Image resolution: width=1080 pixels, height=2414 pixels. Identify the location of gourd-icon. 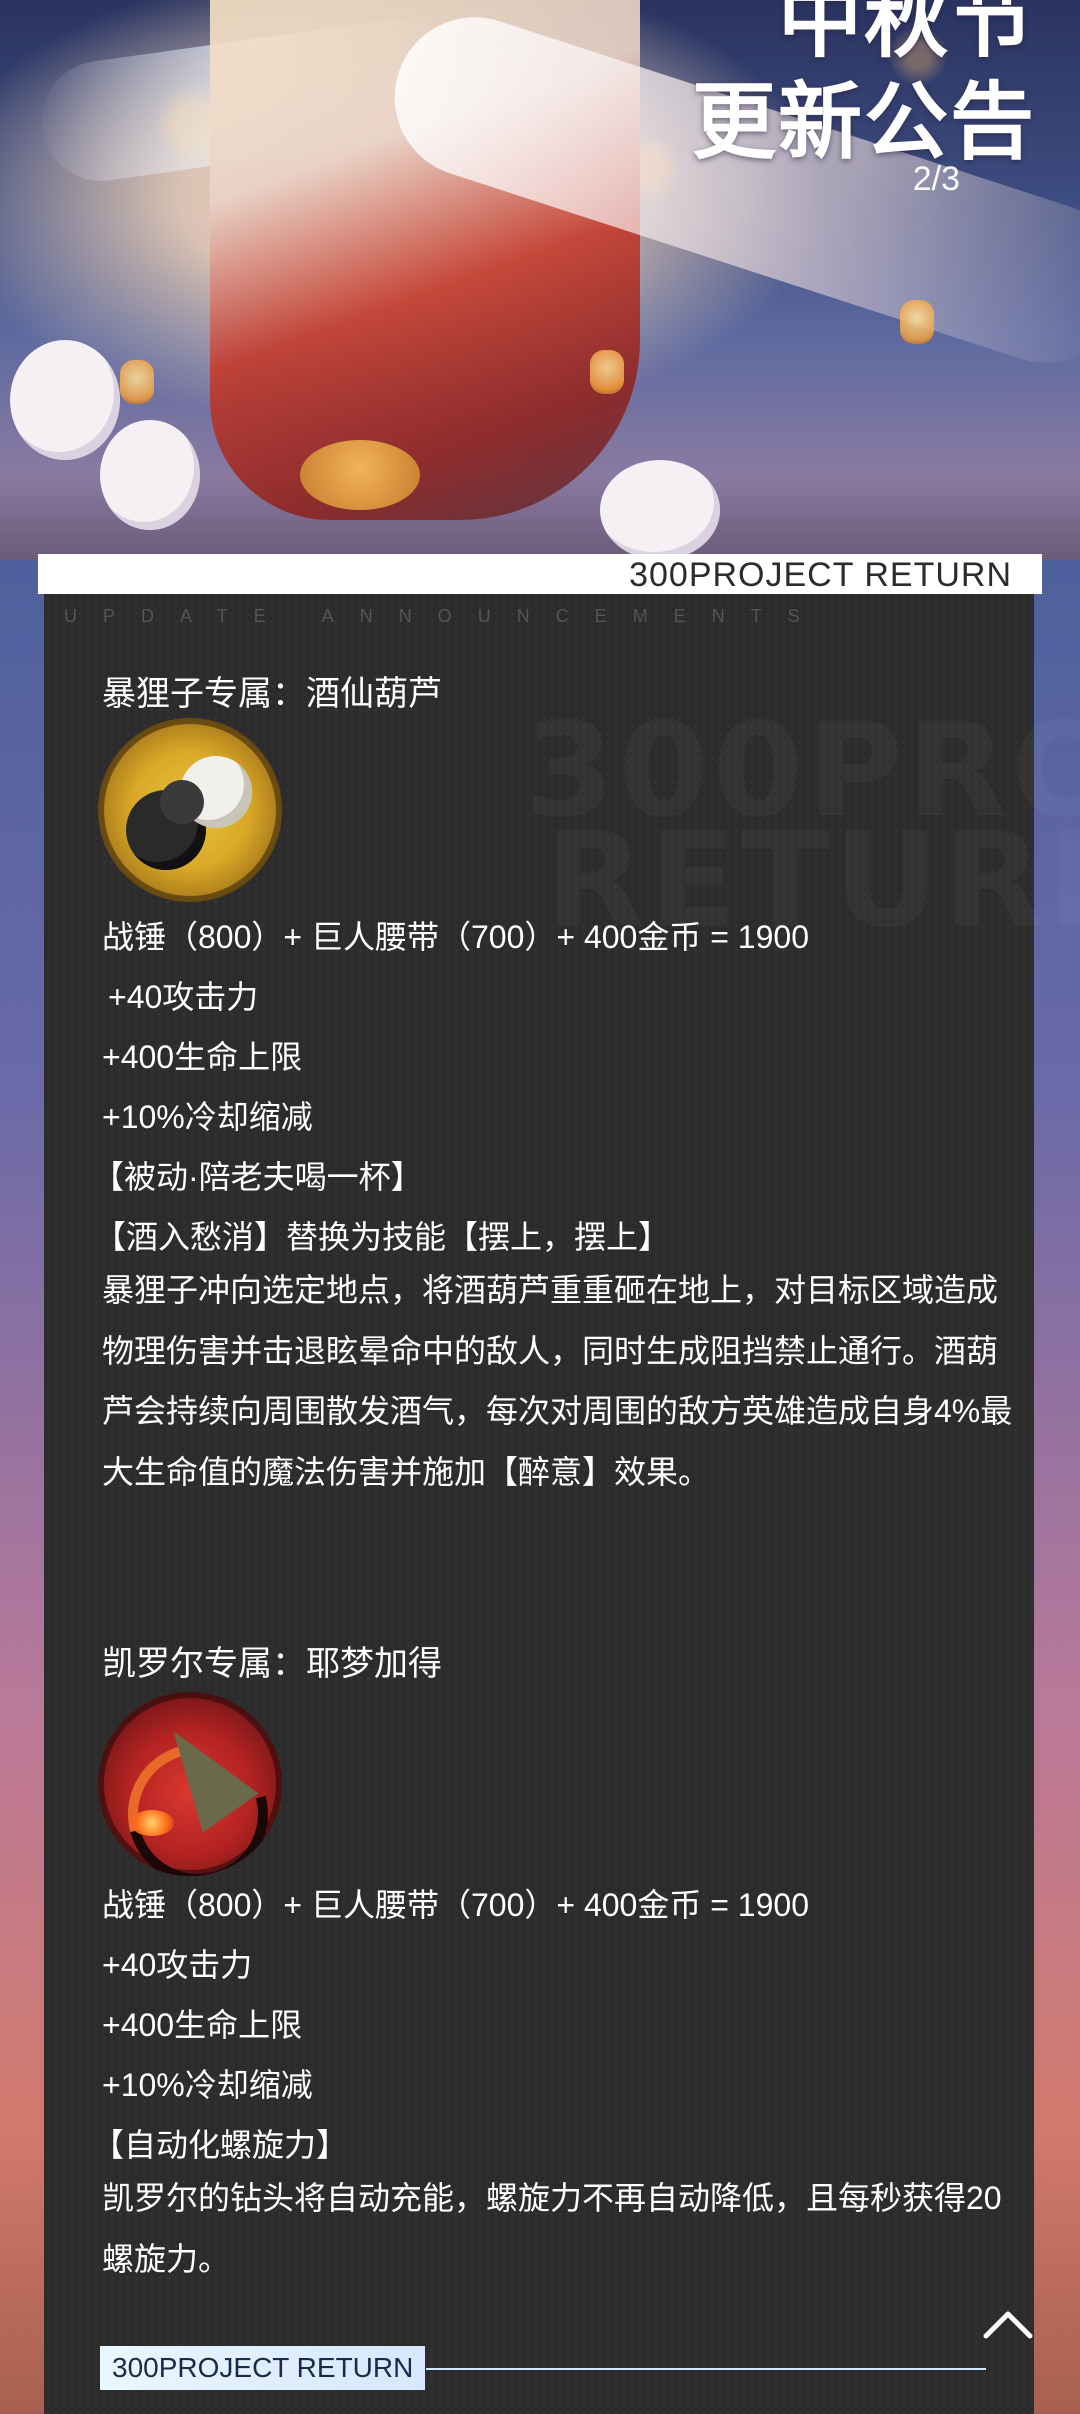
(182, 802).